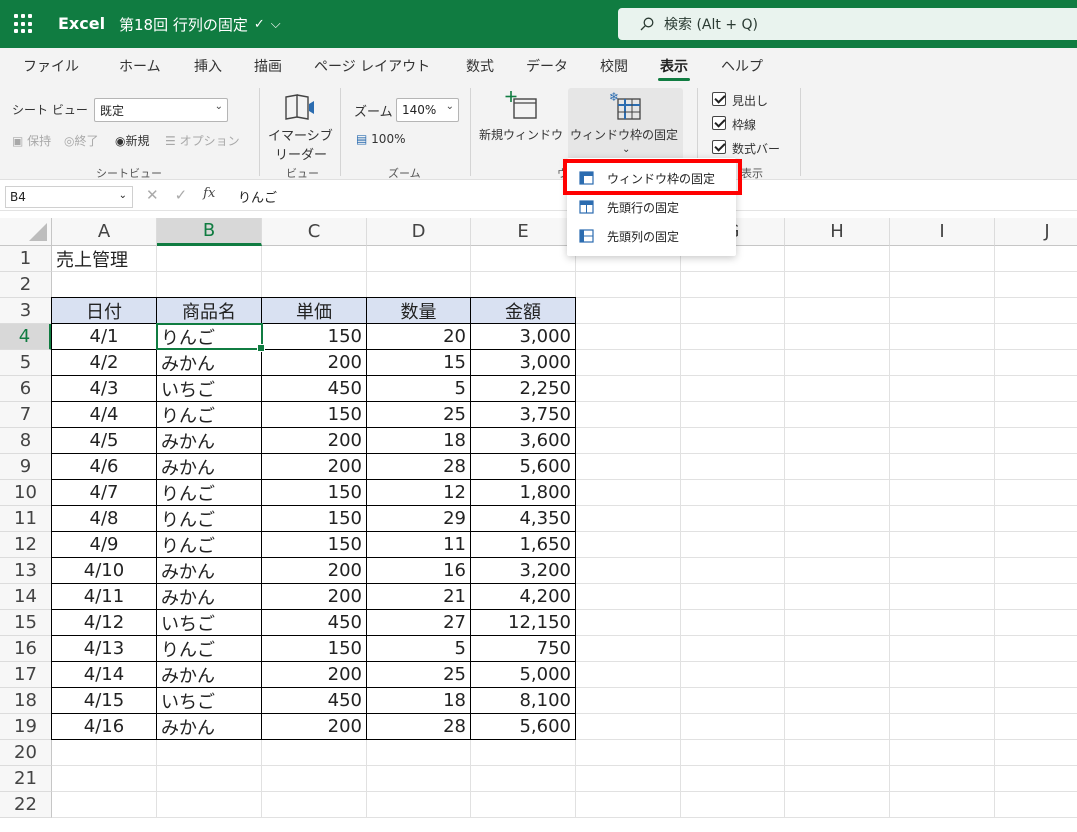 Image resolution: width=1077 pixels, height=832 pixels. What do you see at coordinates (314, 389) in the screenshot?
I see `table-cell: 450` at bounding box center [314, 389].